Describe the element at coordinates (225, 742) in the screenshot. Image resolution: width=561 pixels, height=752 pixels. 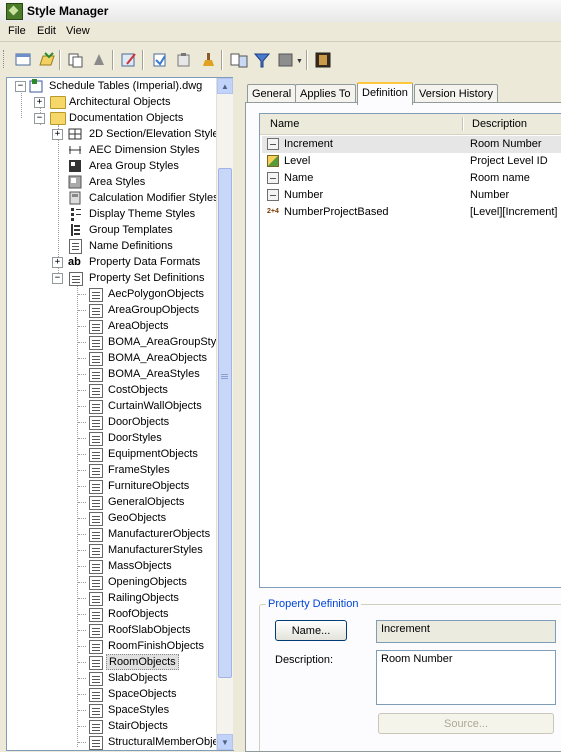
I see `scroll-down-icon: ▼` at that location.